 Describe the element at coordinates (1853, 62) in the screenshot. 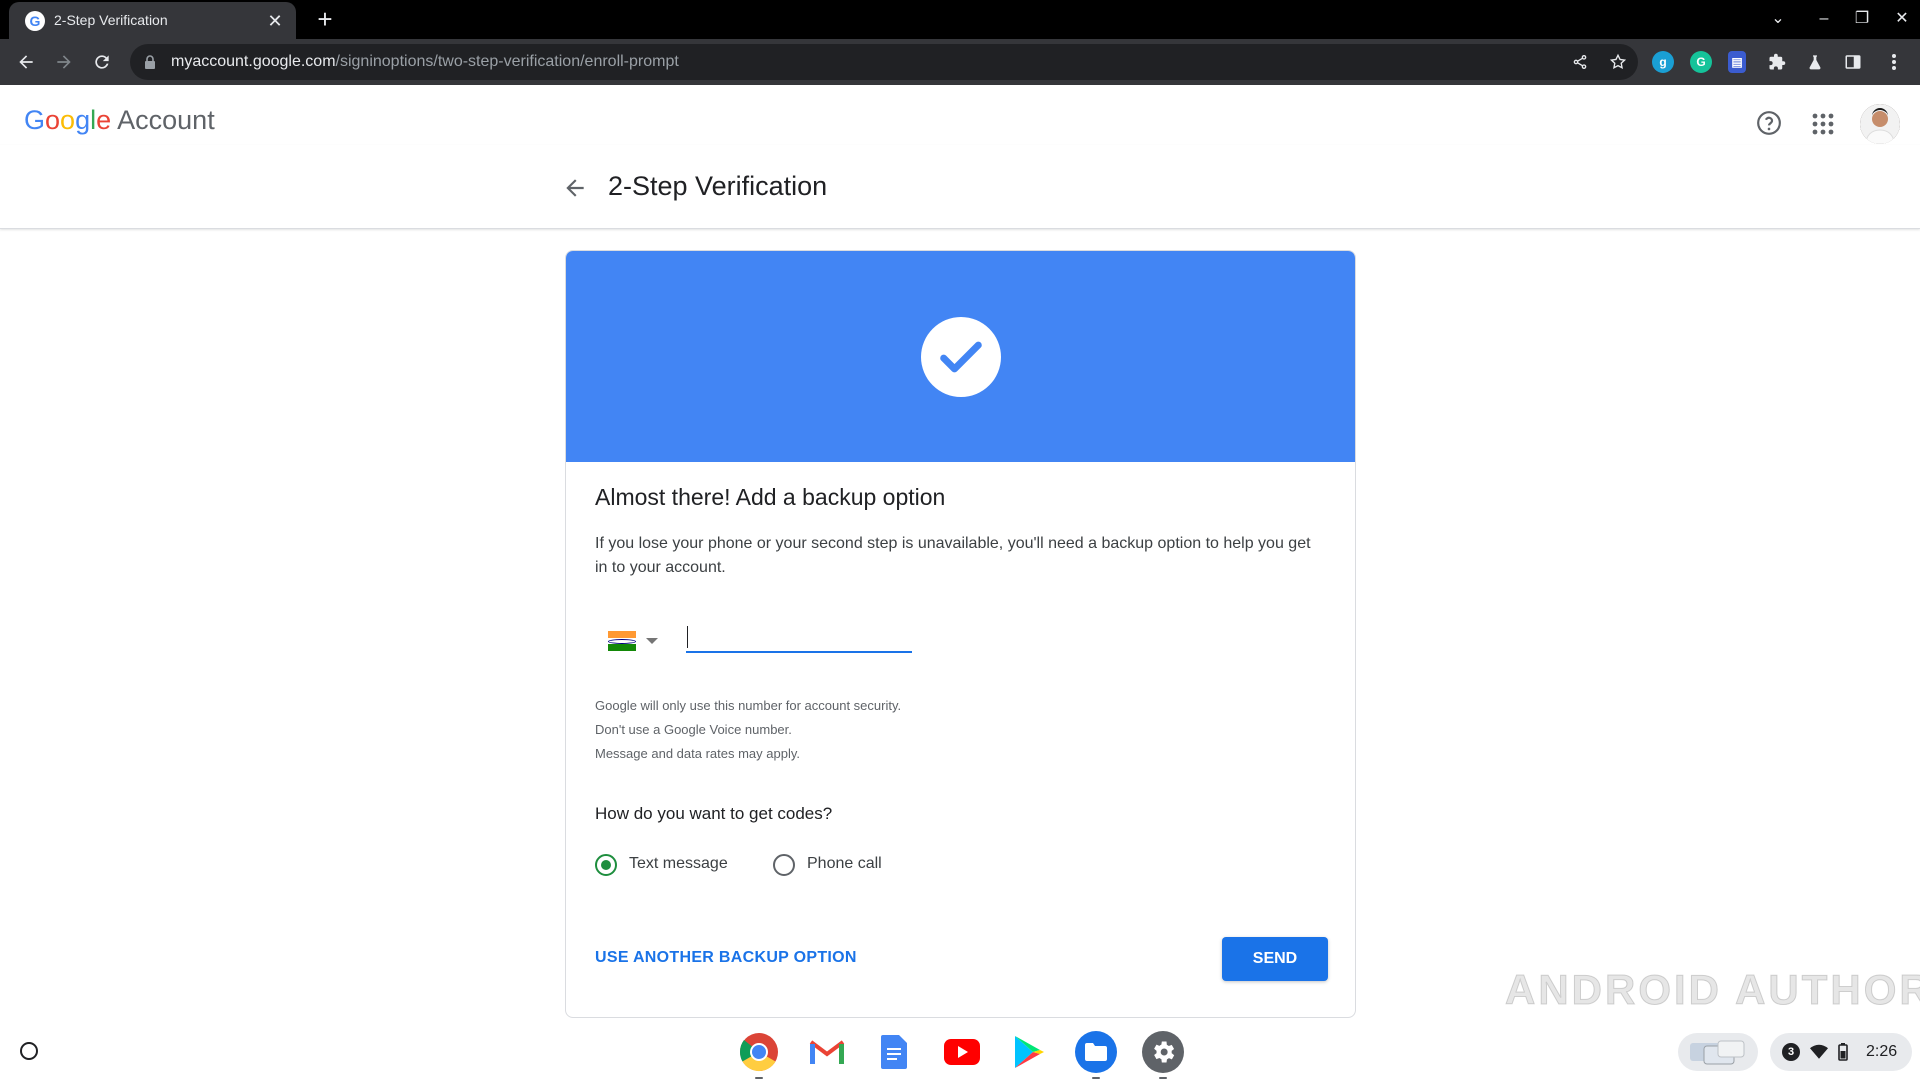

I see `side-panel-icon` at that location.